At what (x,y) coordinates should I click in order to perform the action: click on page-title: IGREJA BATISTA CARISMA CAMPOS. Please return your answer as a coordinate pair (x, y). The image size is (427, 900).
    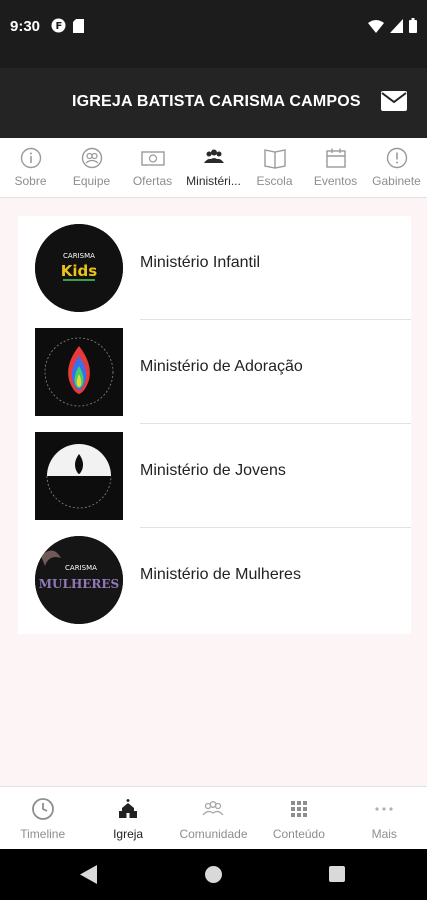
    Looking at the image, I should click on (216, 101).